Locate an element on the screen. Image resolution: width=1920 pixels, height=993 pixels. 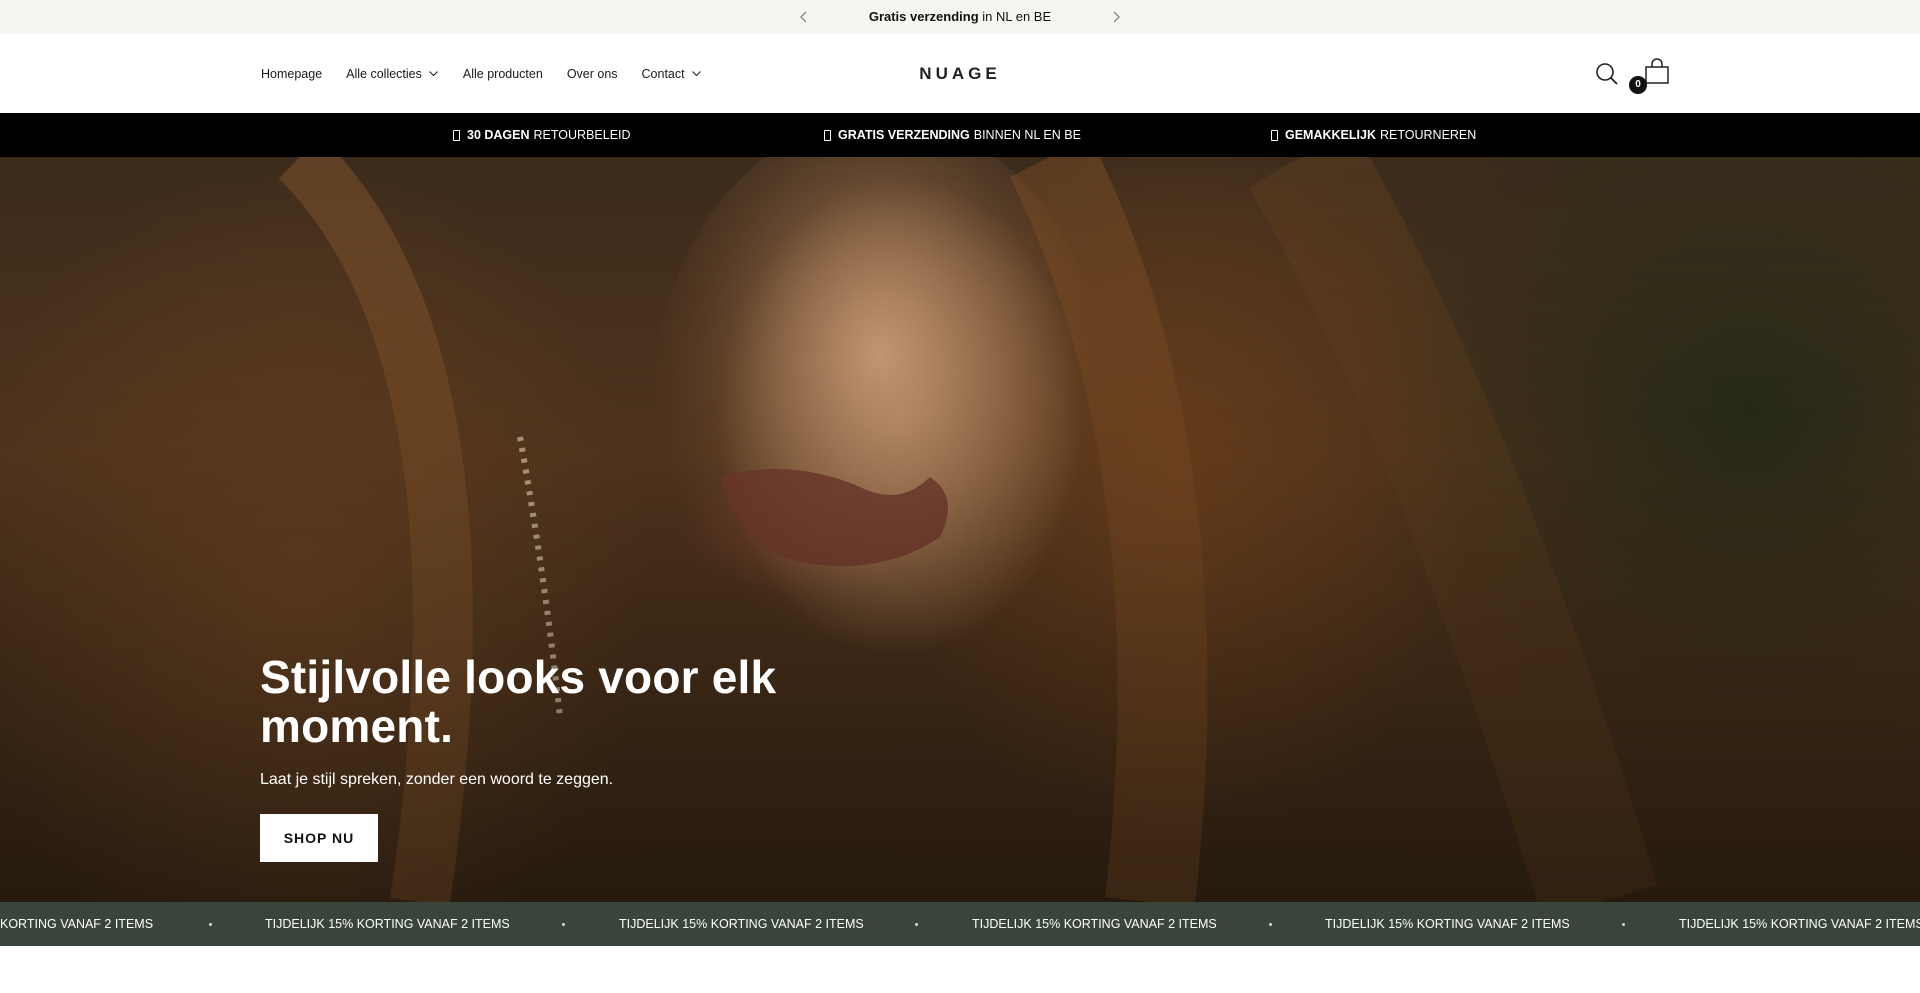
nav-item-alle-producten: Alle producten is located at coordinates (503, 74).